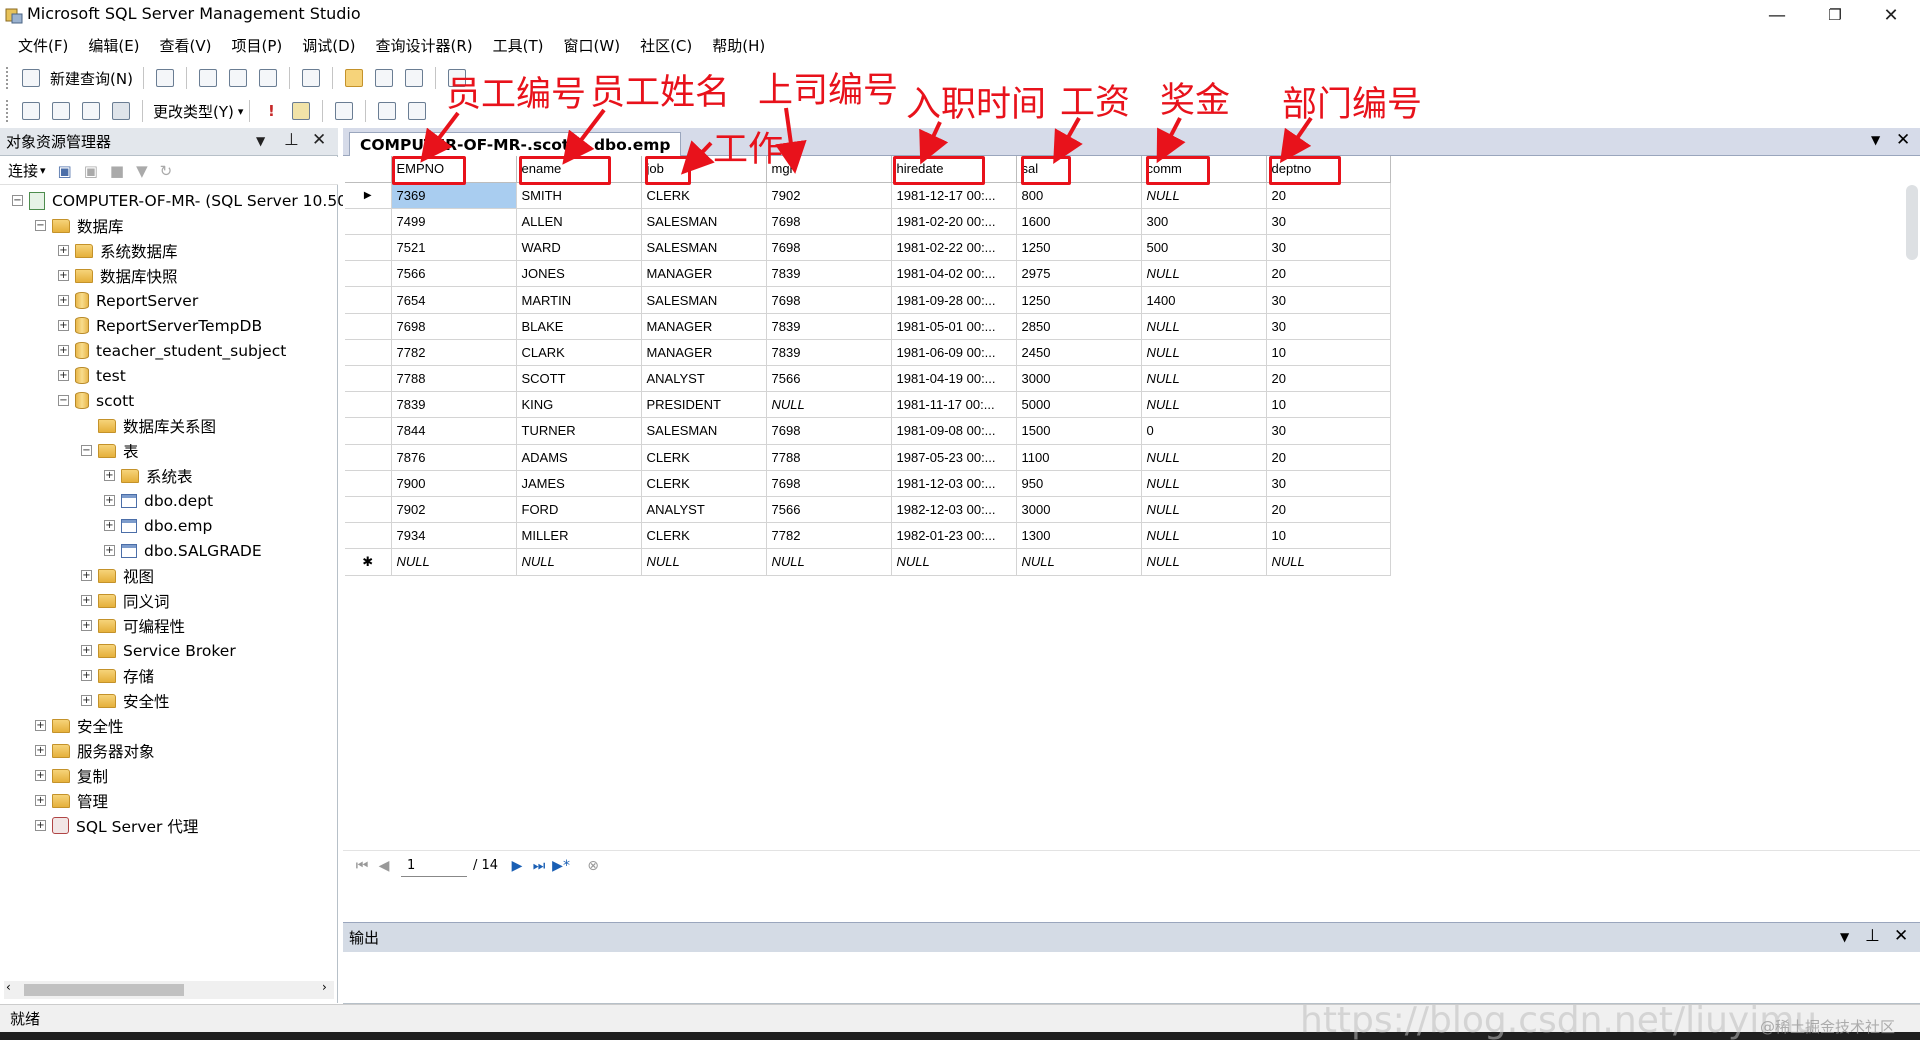 Image resolution: width=1920 pixels, height=1040 pixels. I want to click on arrow-mgr, so click(790, 140).